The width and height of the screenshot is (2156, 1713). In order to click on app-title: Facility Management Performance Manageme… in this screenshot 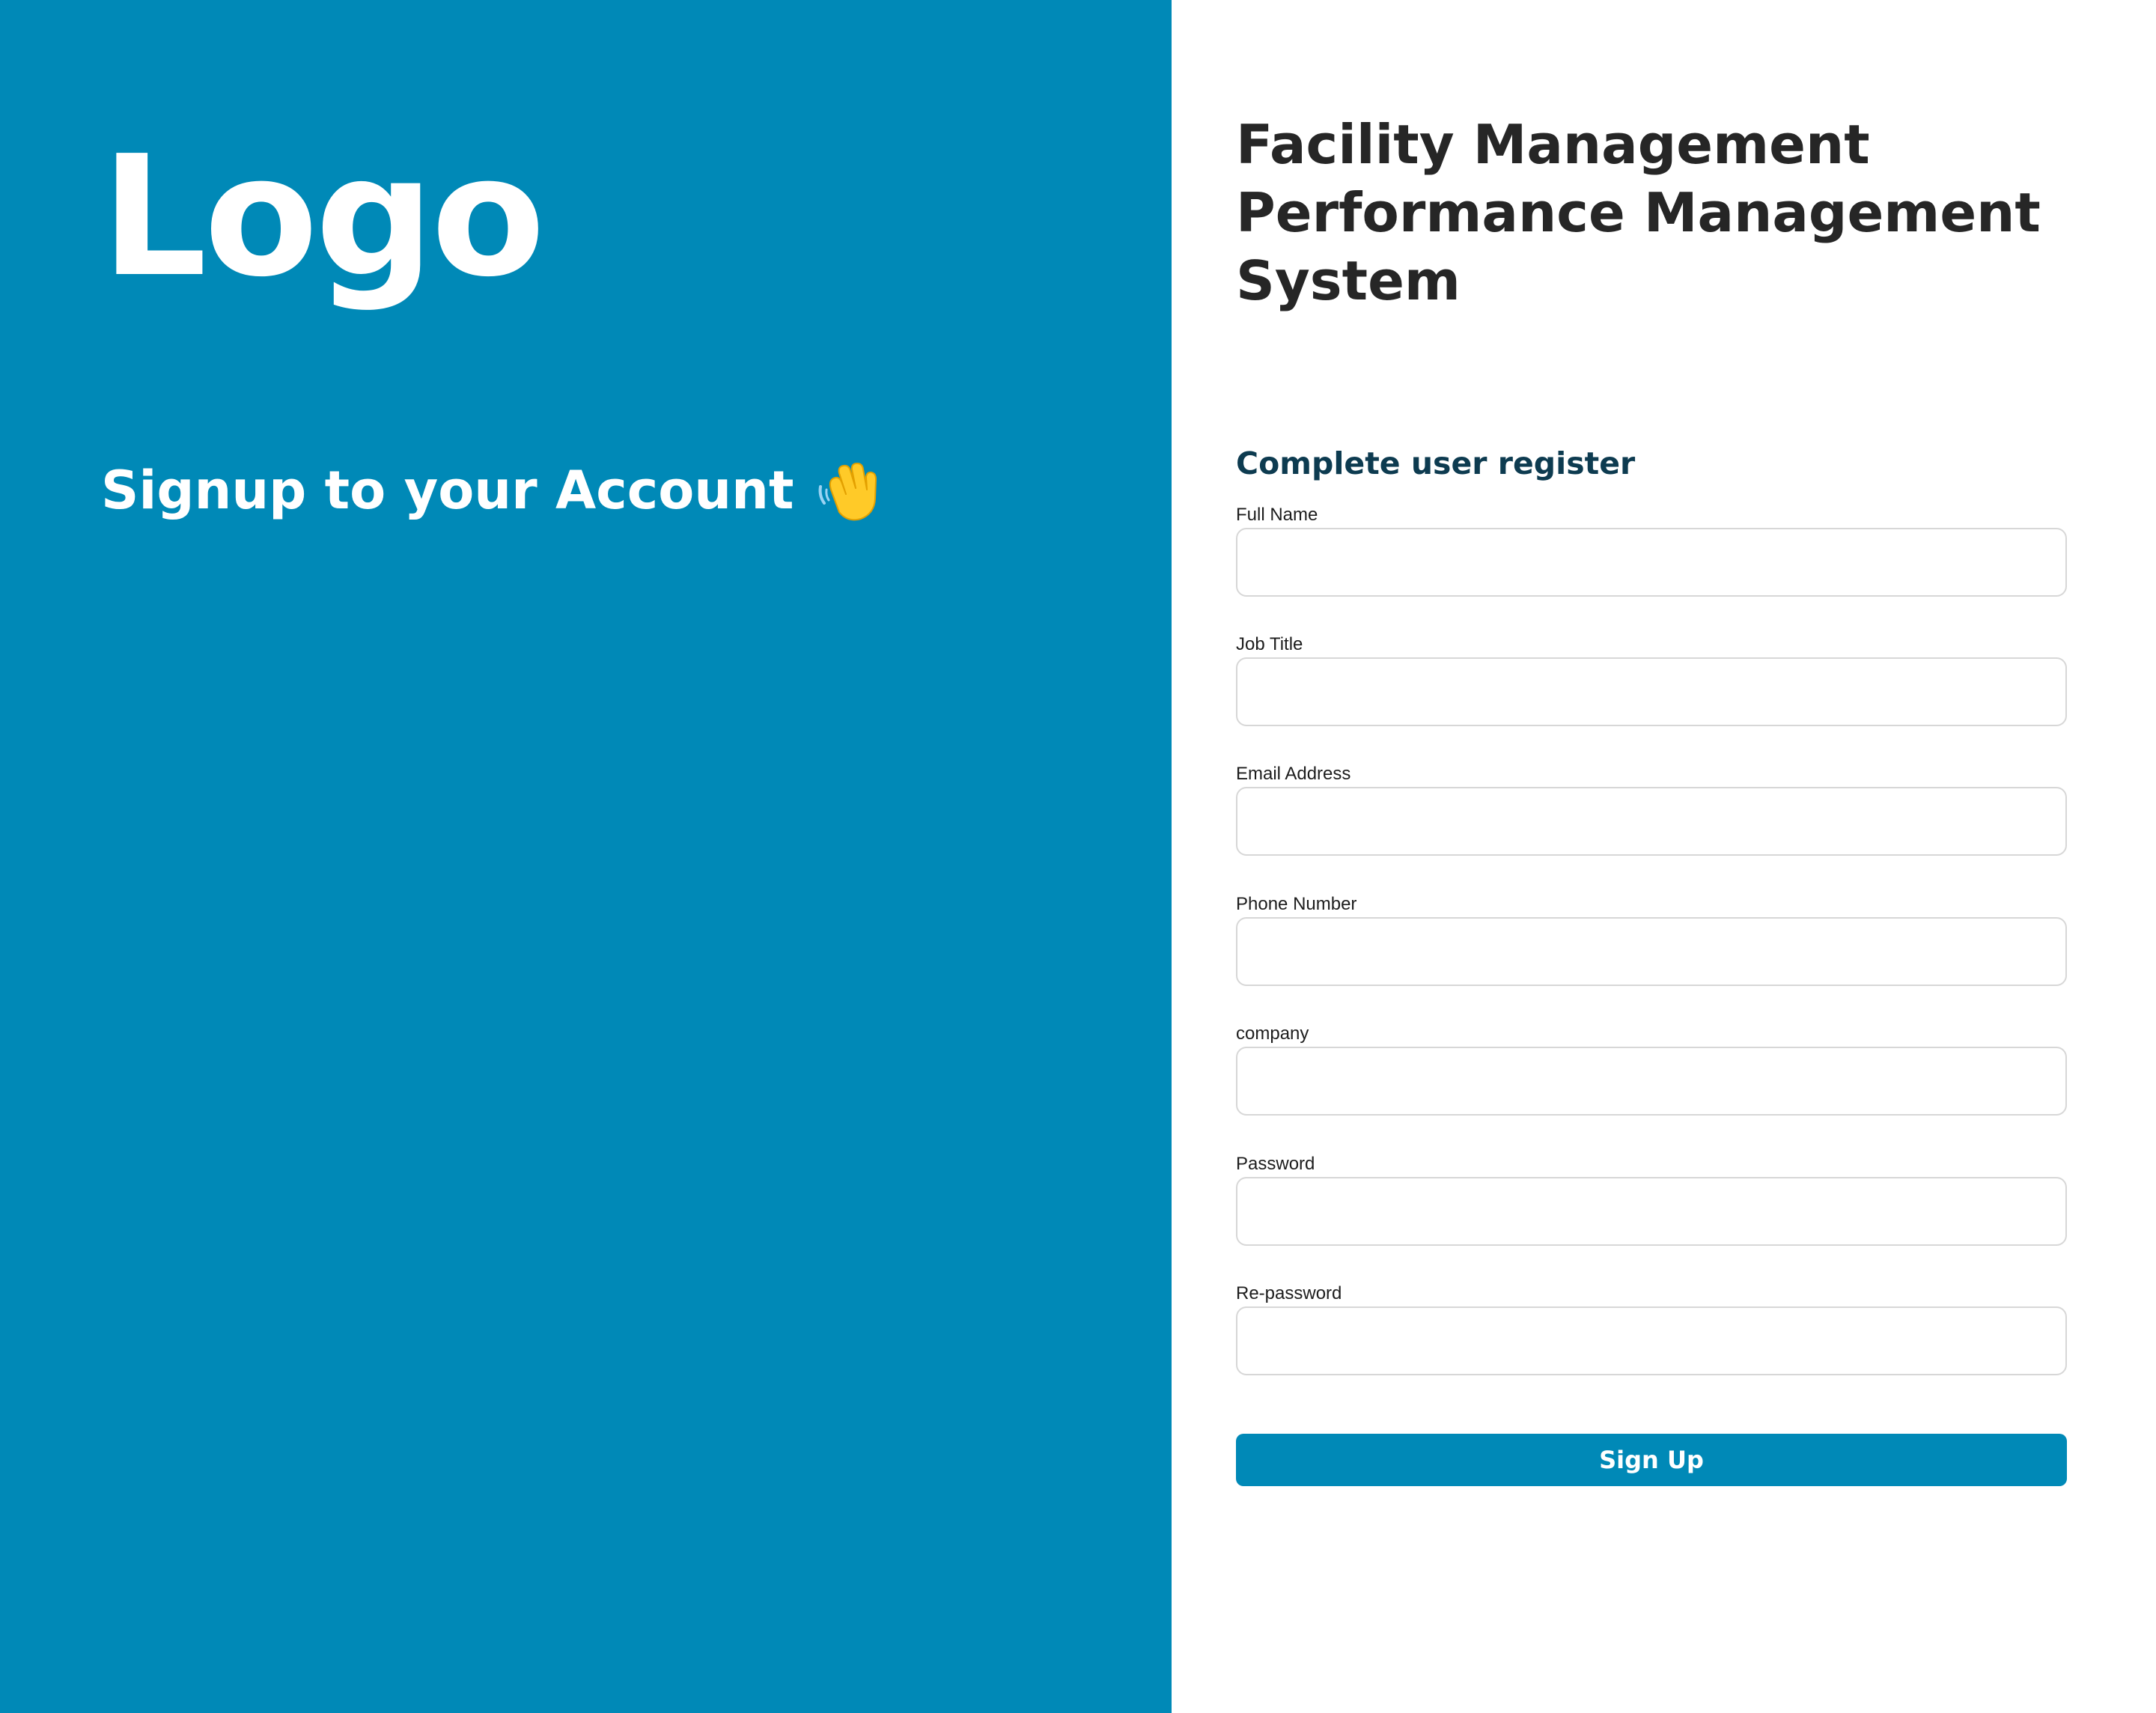, I will do `click(1638, 212)`.